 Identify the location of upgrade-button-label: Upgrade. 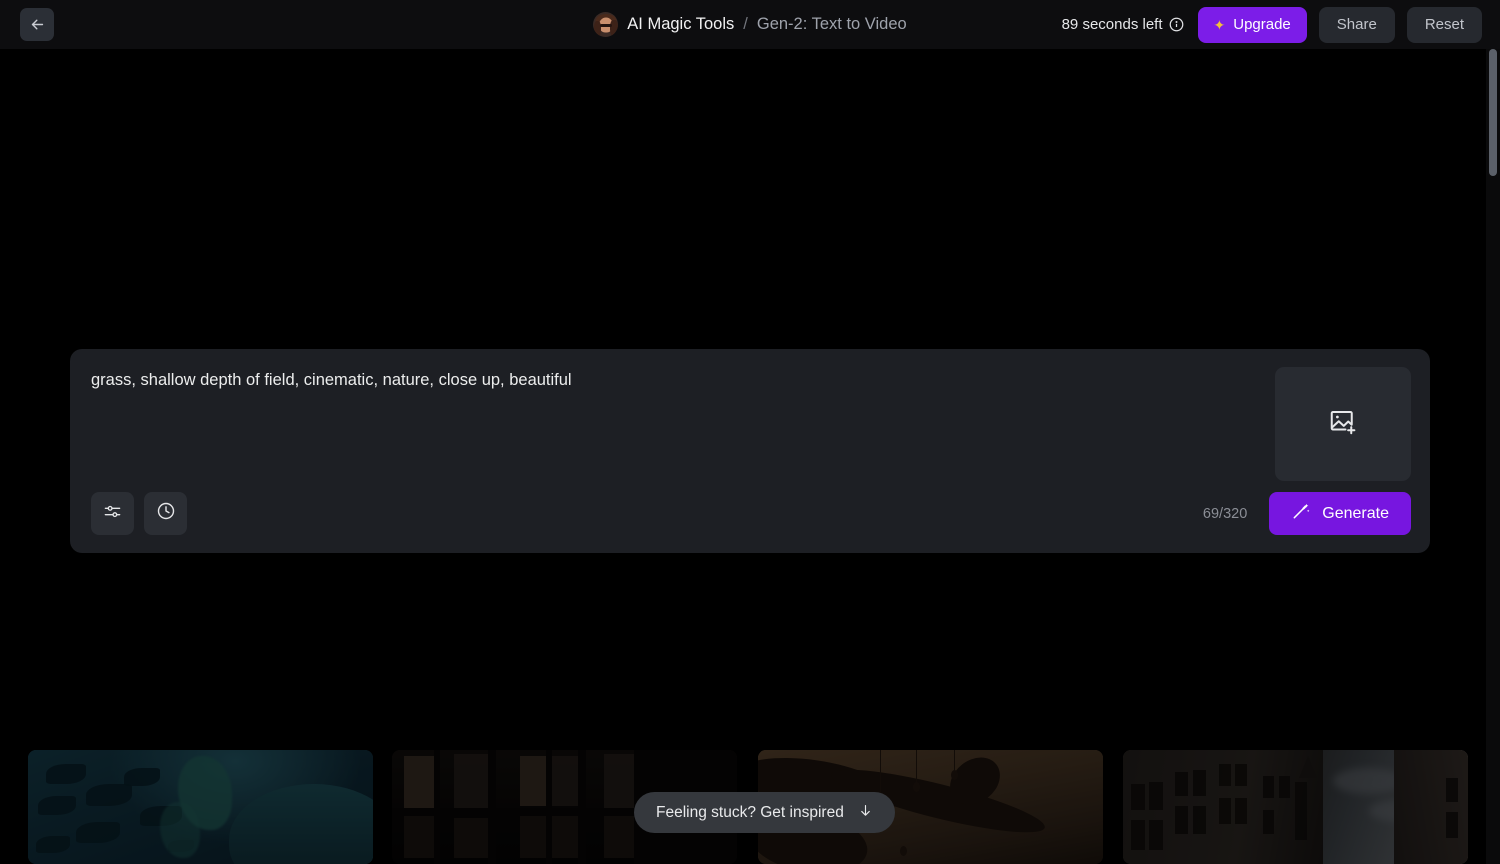
(1262, 24).